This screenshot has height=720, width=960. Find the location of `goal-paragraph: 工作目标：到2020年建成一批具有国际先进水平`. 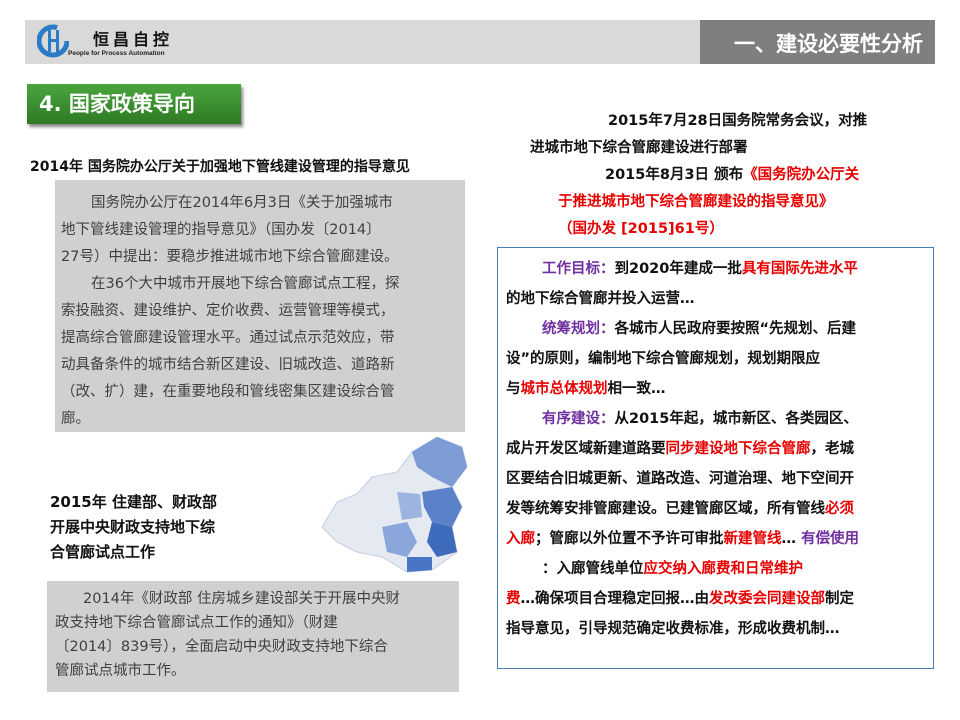

goal-paragraph: 工作目标：到2020年建成一批具有国际先进水平 is located at coordinates (718, 269).